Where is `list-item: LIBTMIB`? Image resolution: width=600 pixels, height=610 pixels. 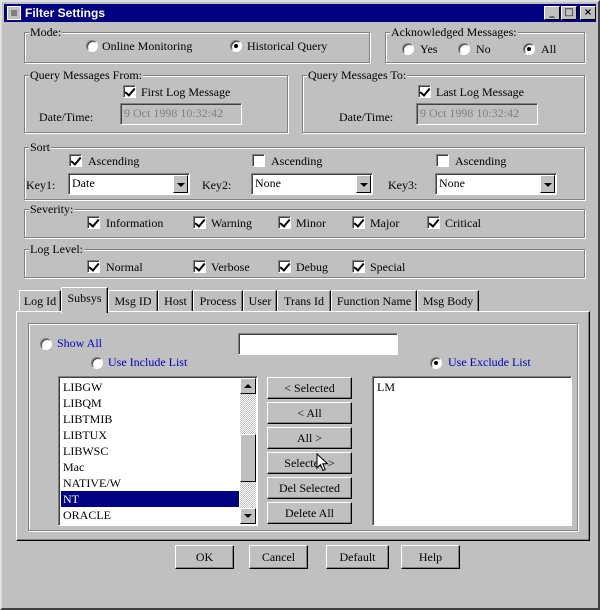
list-item: LIBTMIB is located at coordinates (150, 419).